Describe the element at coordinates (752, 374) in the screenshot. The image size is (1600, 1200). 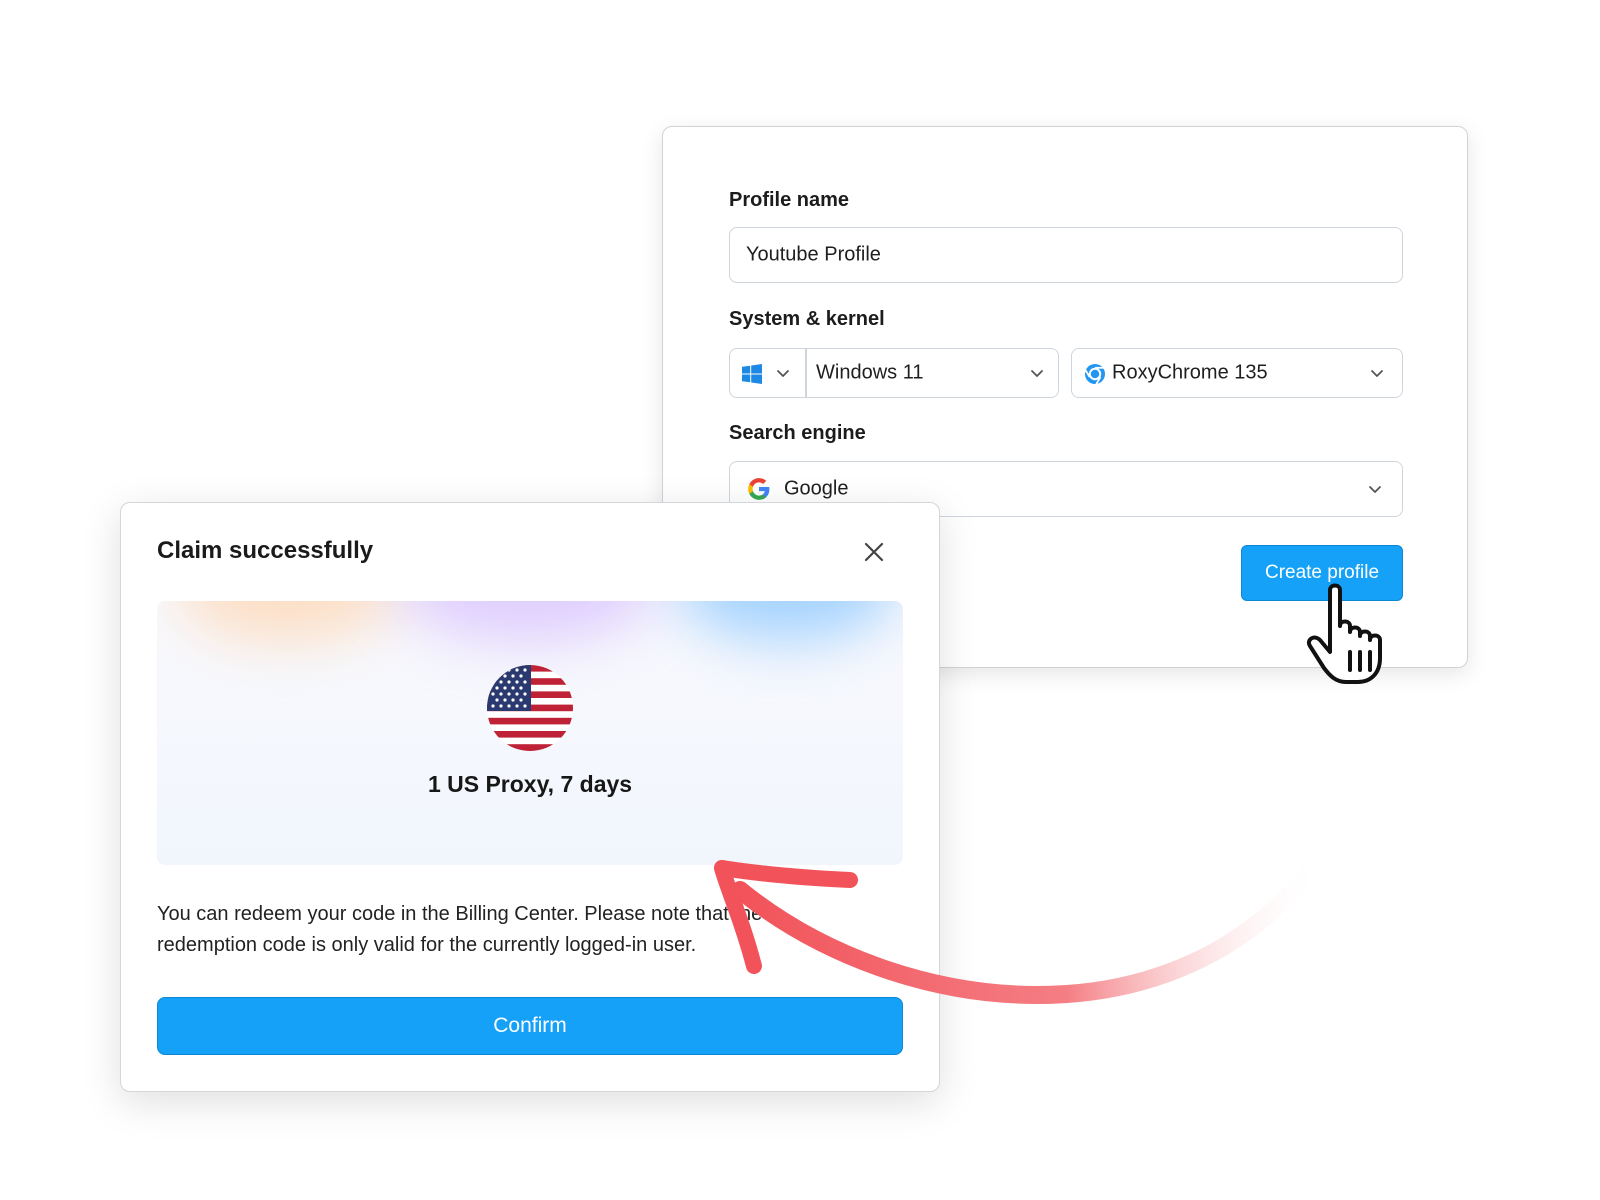
I see `windows-icon` at that location.